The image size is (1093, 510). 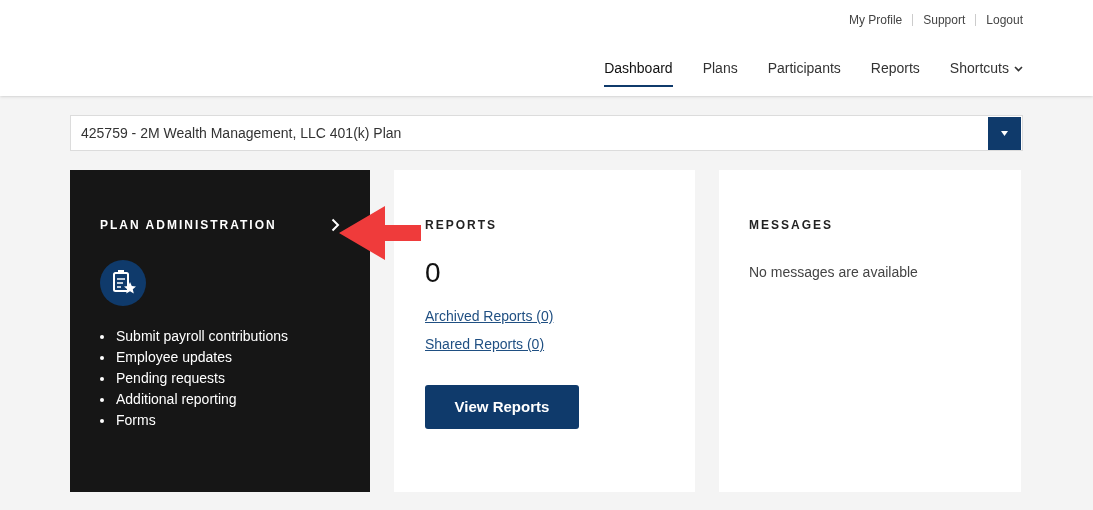 What do you see at coordinates (895, 72) in the screenshot?
I see `nav-tab: Reports` at bounding box center [895, 72].